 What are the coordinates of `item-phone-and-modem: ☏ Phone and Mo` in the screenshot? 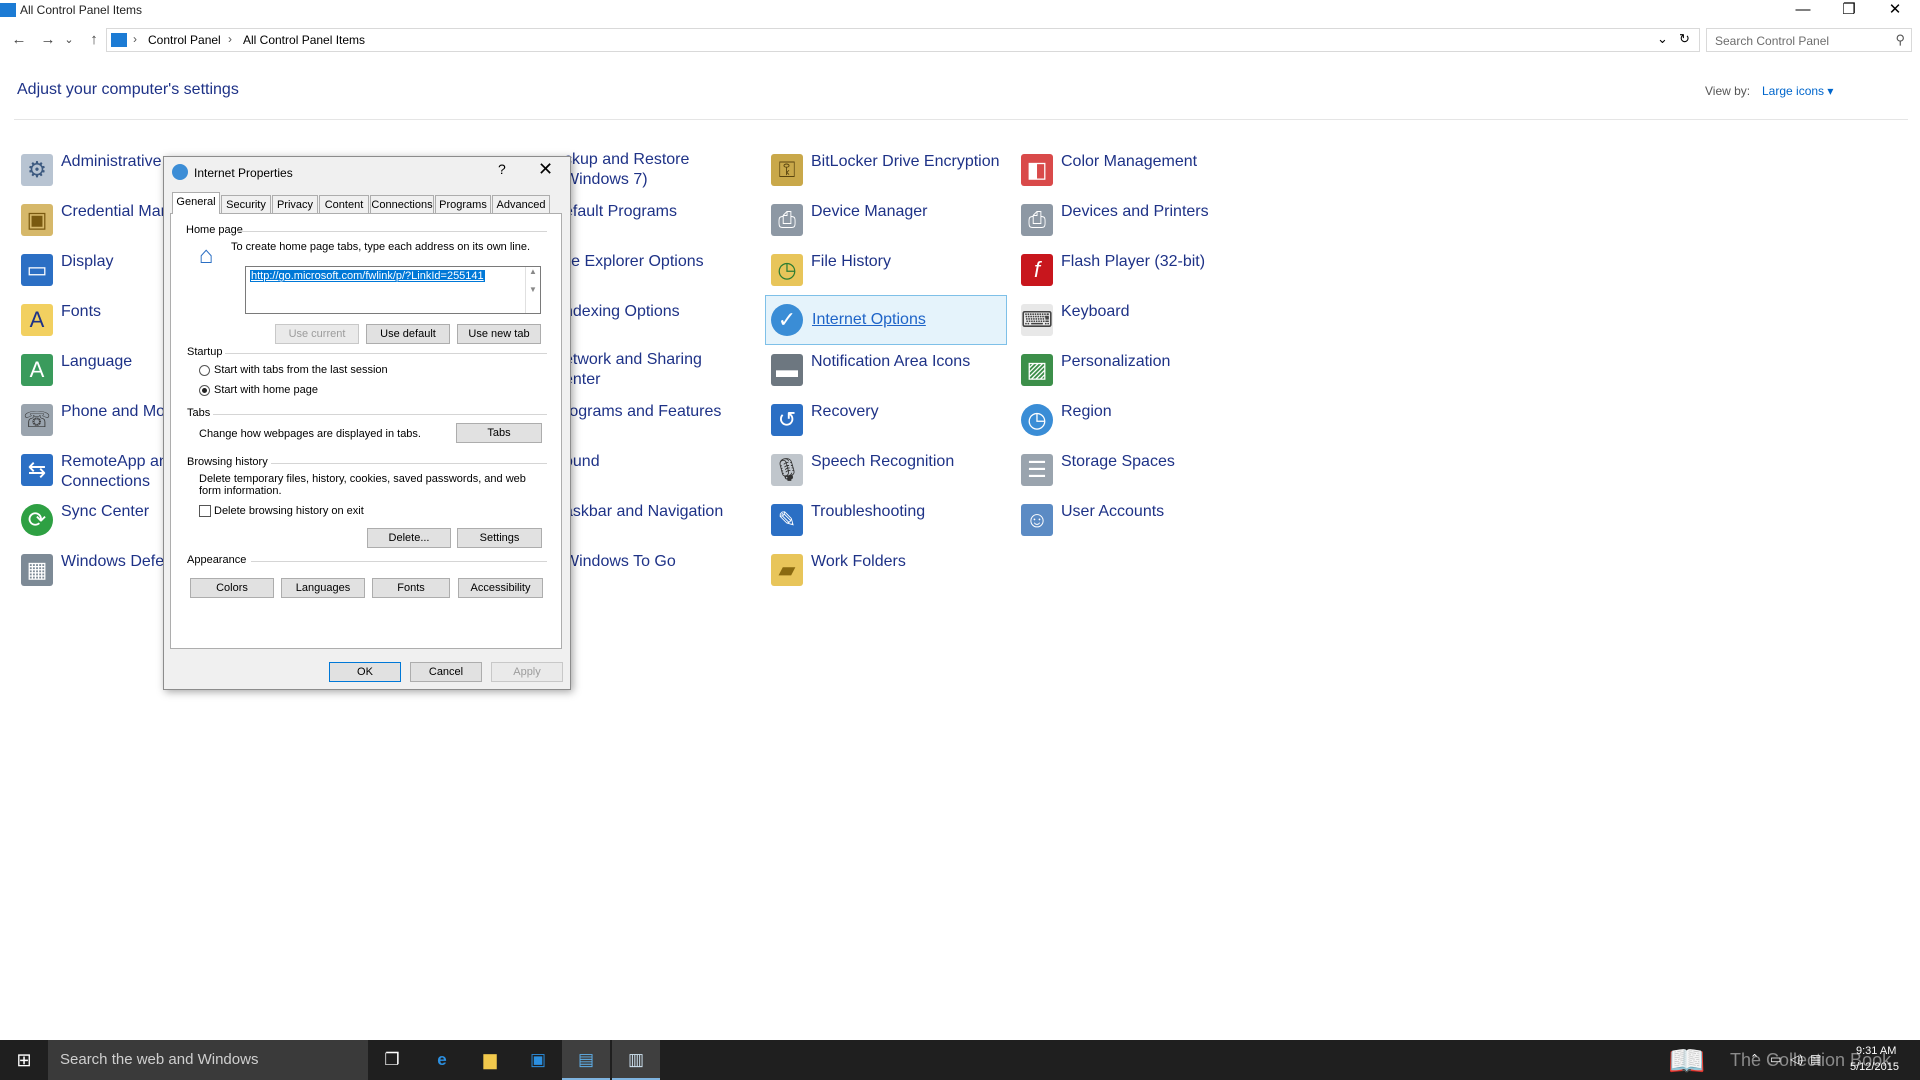 It's located at (92, 420).